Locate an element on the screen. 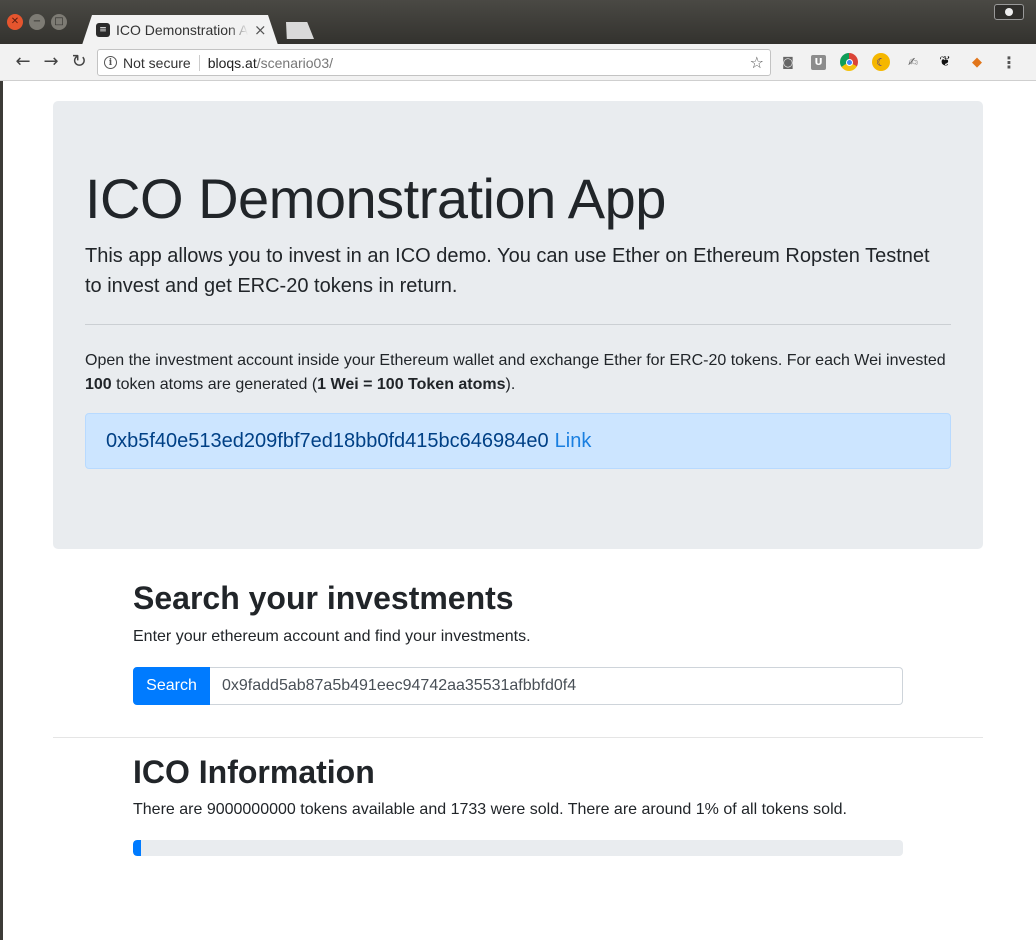  search-section-title: Search your investments is located at coordinates (323, 598).